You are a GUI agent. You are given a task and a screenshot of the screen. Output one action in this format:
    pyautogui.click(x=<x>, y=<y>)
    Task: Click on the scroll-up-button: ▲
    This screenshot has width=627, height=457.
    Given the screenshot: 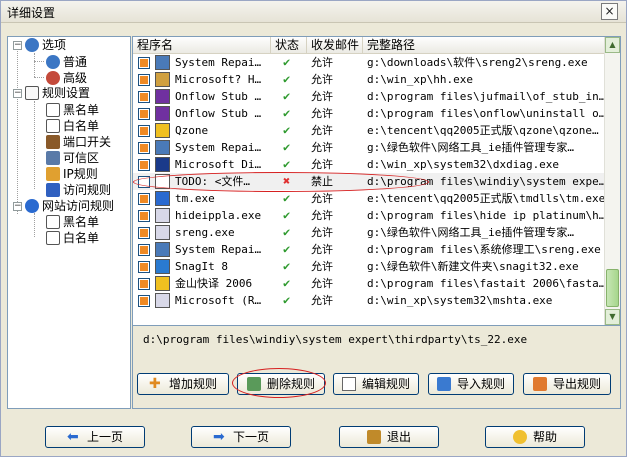 What is the action you would take?
    pyautogui.click(x=612, y=45)
    